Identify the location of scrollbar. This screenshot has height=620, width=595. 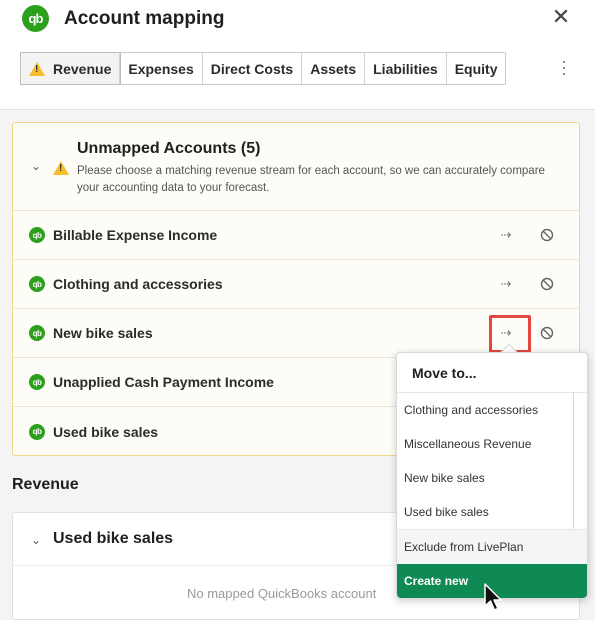
(573, 461).